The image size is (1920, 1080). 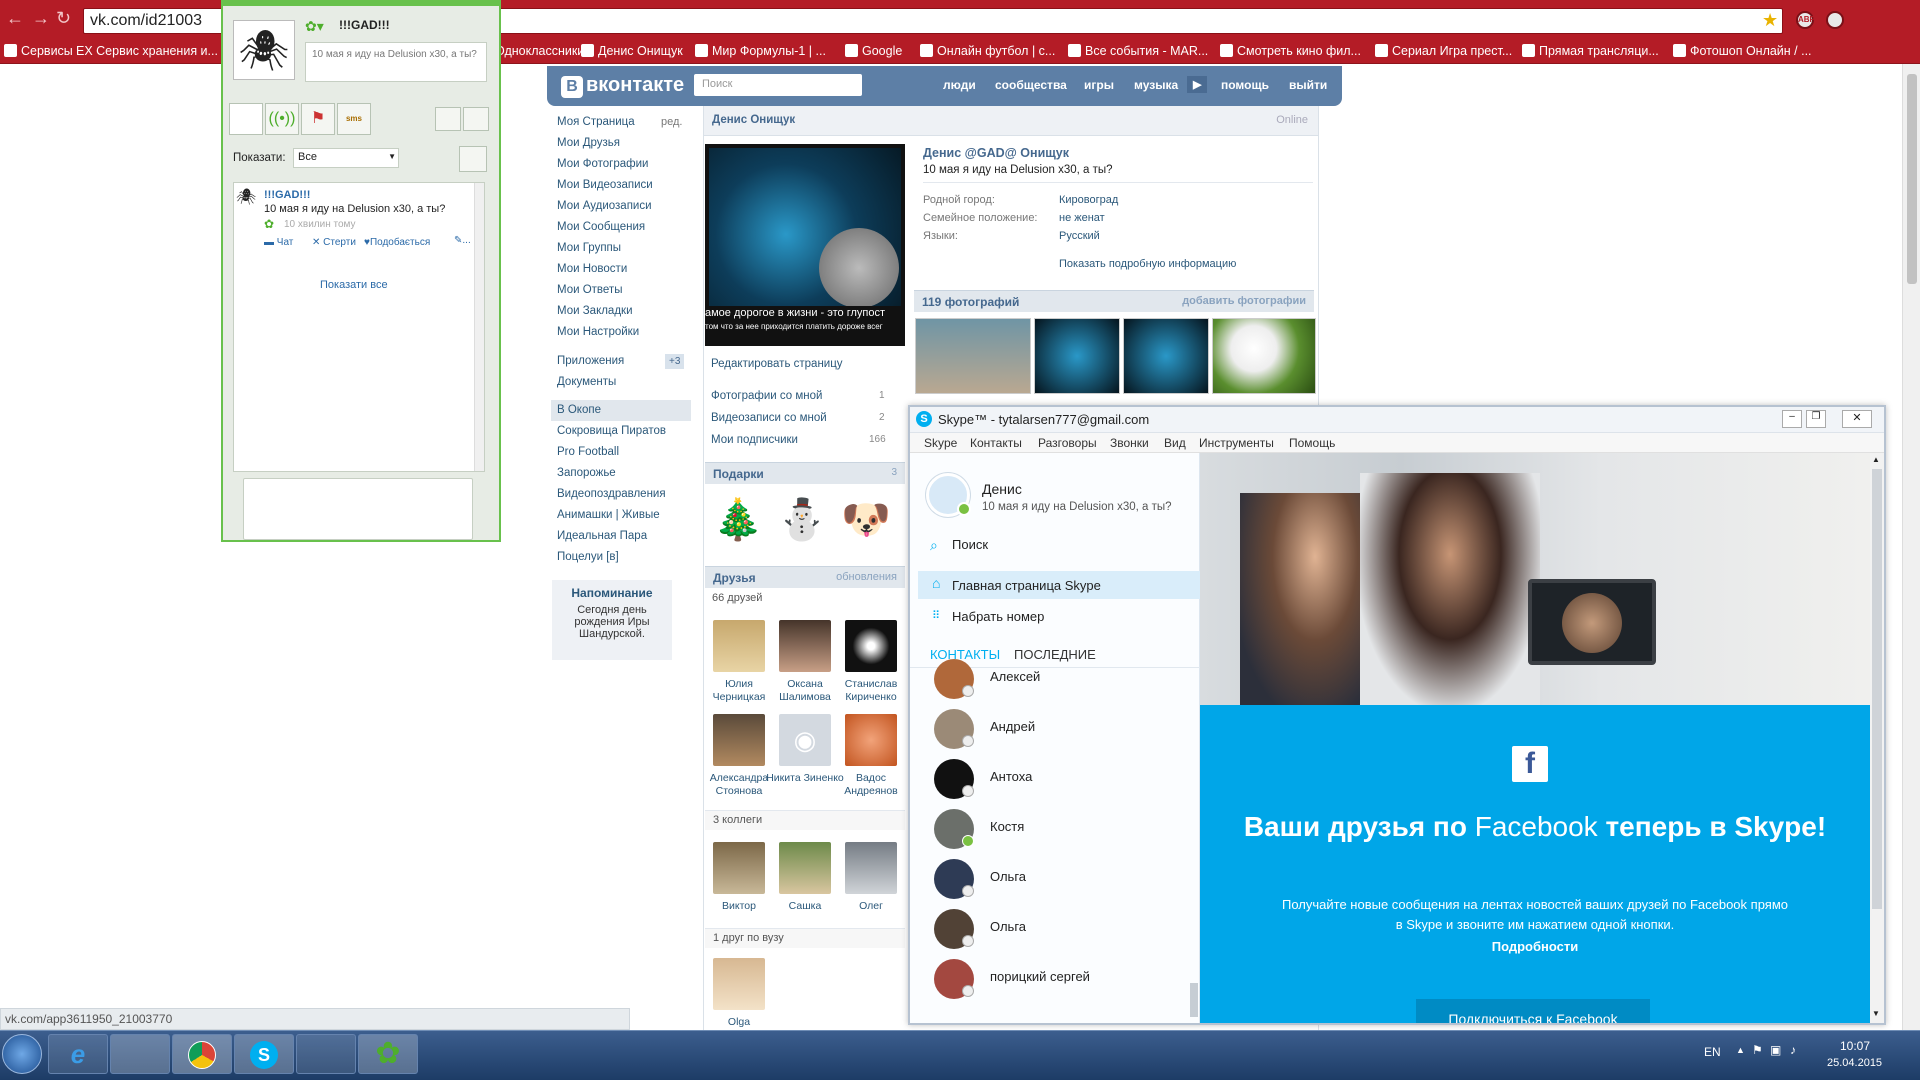 What do you see at coordinates (354, 119) in the screenshot?
I see `icq-tab-sms-icon: sms` at bounding box center [354, 119].